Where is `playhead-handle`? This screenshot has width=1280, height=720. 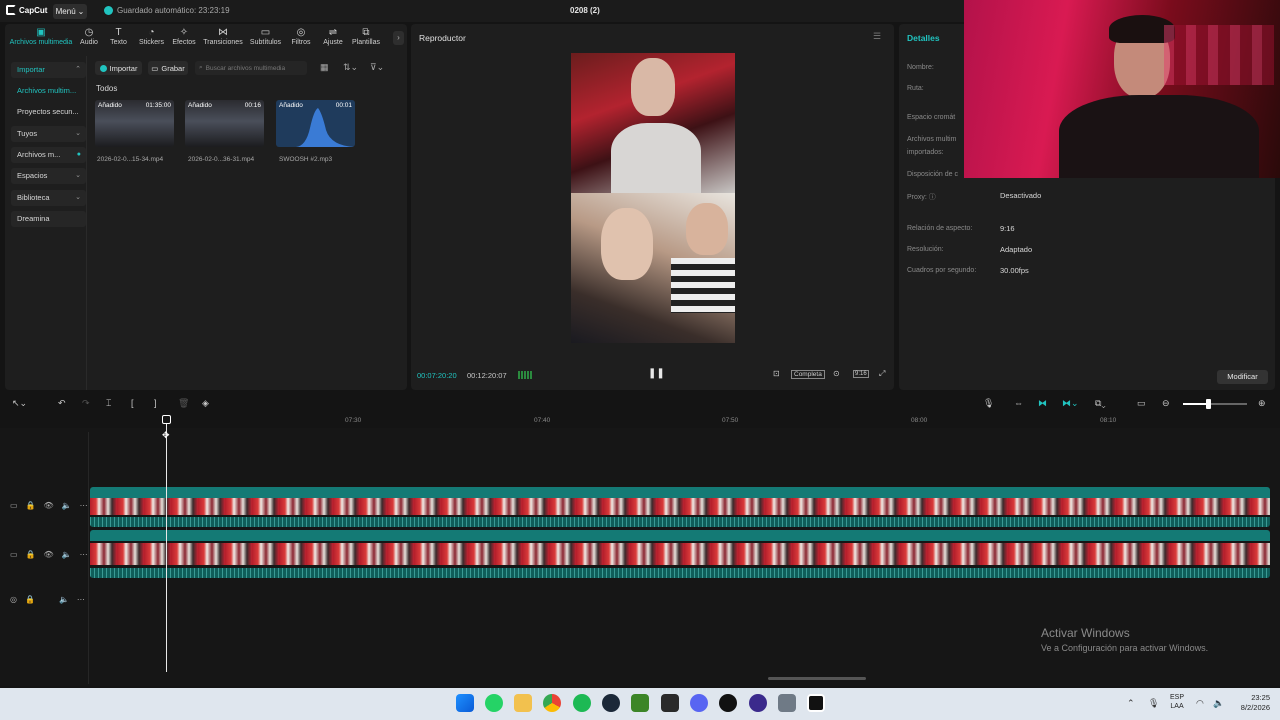 playhead-handle is located at coordinates (166, 419).